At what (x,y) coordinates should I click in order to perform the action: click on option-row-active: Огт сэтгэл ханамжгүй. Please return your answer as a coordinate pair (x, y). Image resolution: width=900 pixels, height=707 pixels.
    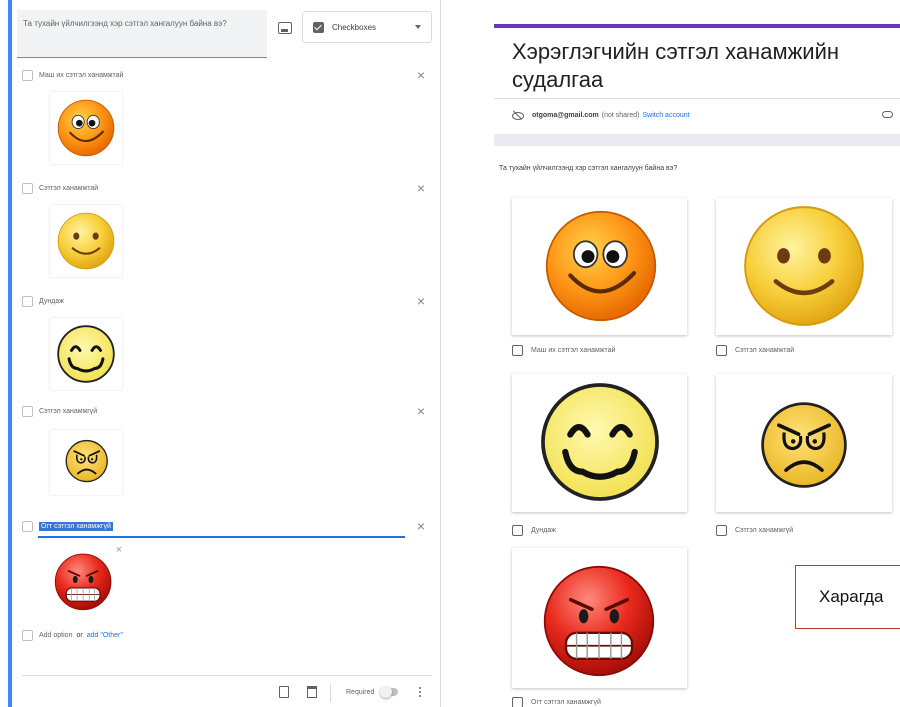
    Looking at the image, I should click on (67, 526).